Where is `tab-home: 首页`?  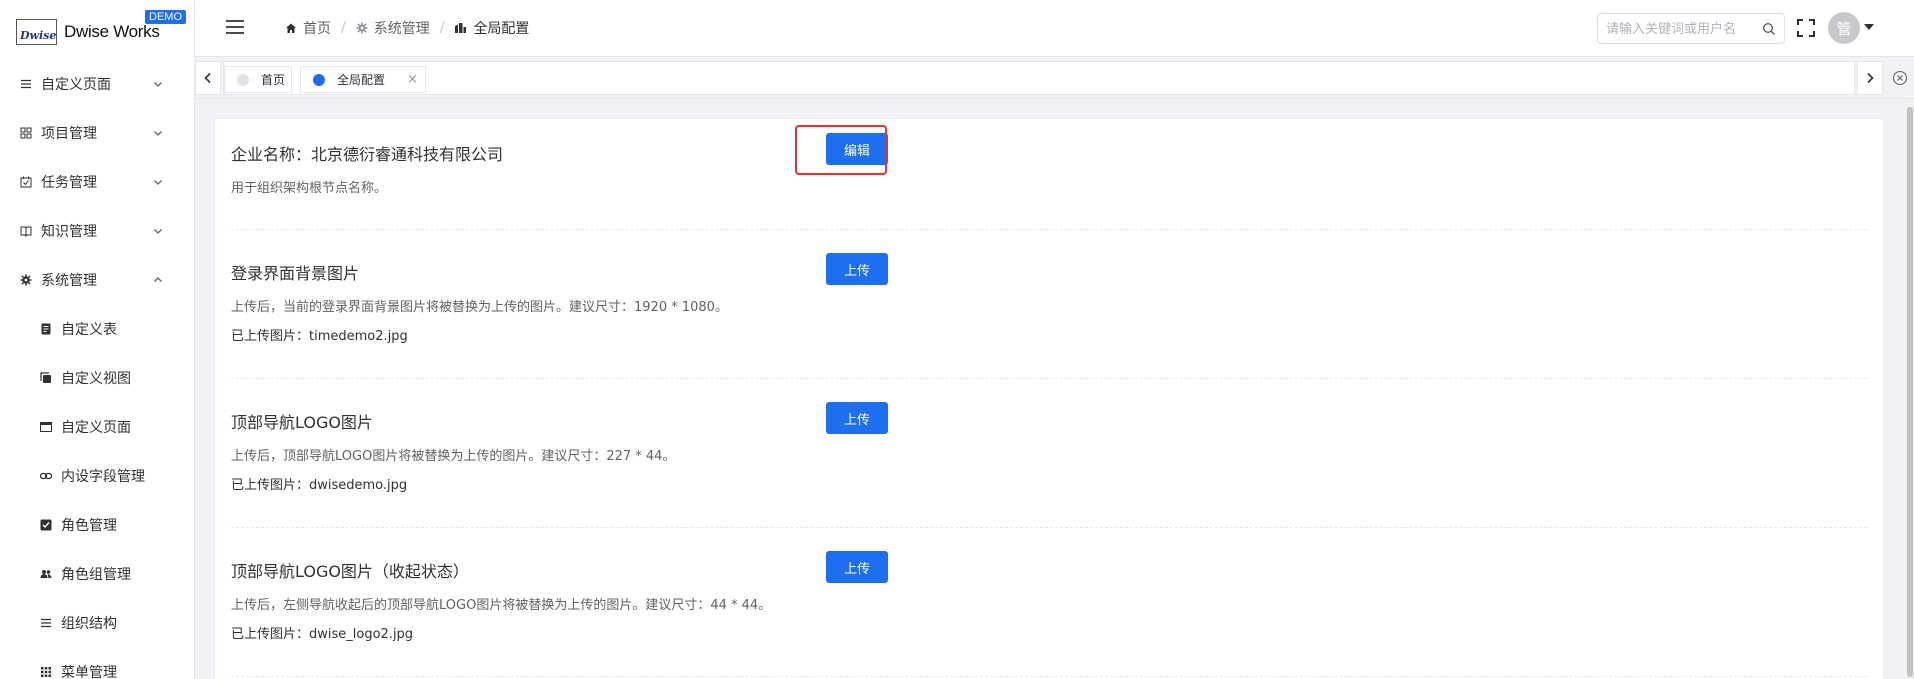
tab-home: 首页 is located at coordinates (258, 79).